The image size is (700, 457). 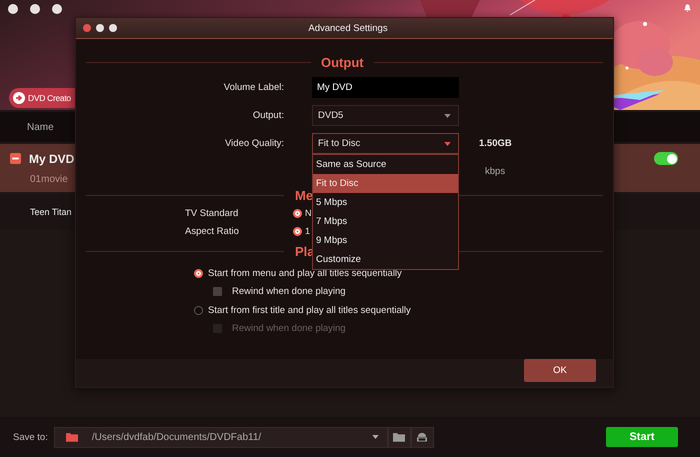 I want to click on title-name: My DVD, so click(x=51, y=159).